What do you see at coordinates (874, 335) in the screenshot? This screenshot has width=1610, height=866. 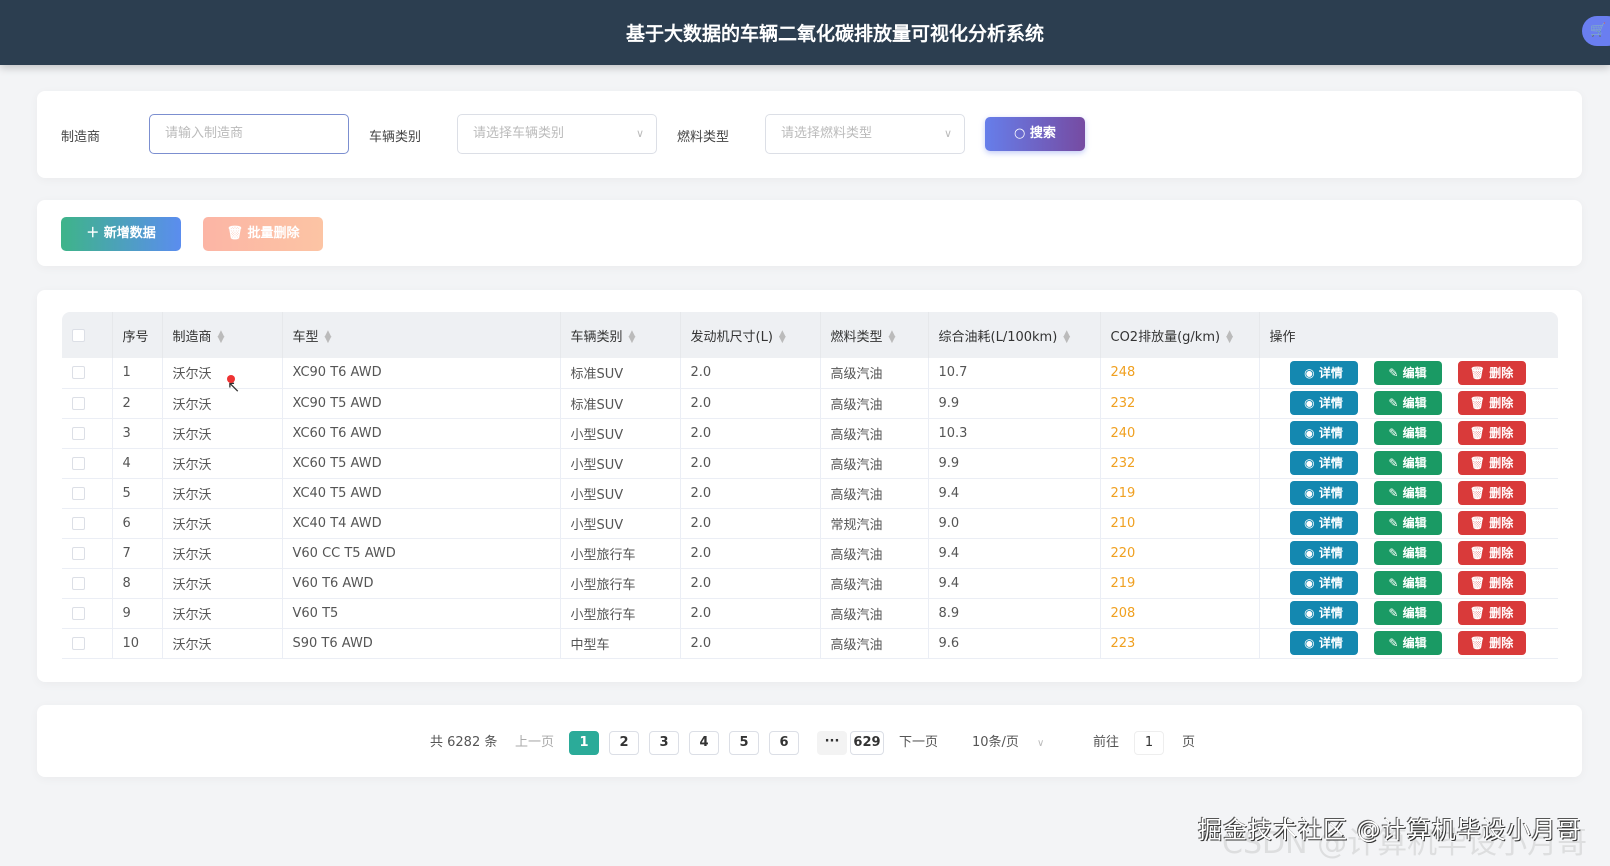 I see `column-header: 燃料类型 ▲ ▼` at bounding box center [874, 335].